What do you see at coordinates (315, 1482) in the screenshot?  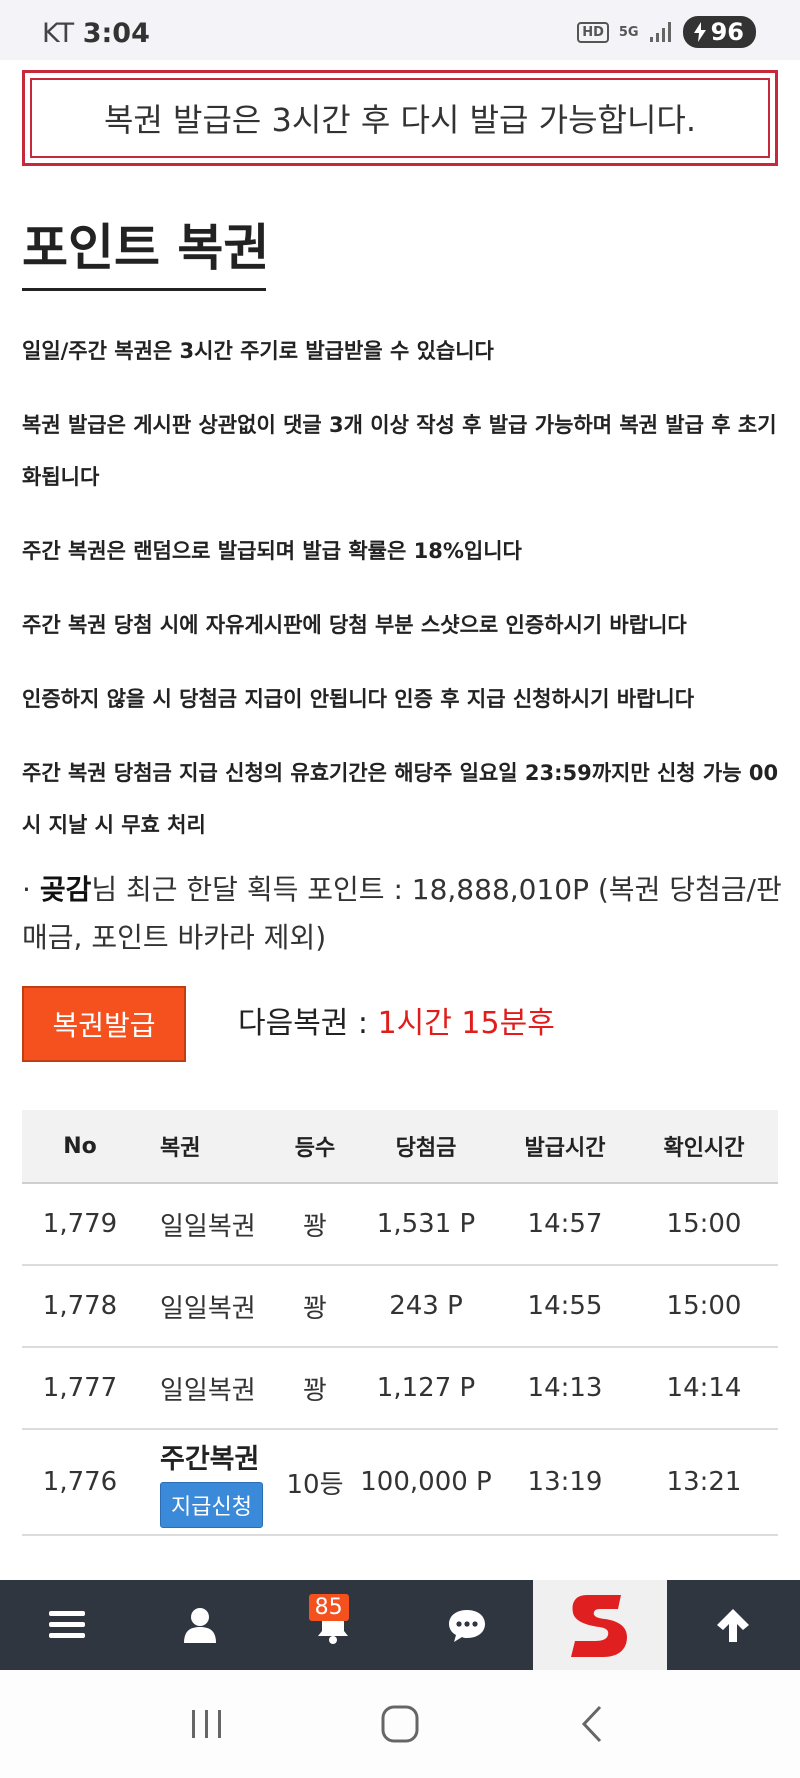 I see `cell-rank: 10등` at bounding box center [315, 1482].